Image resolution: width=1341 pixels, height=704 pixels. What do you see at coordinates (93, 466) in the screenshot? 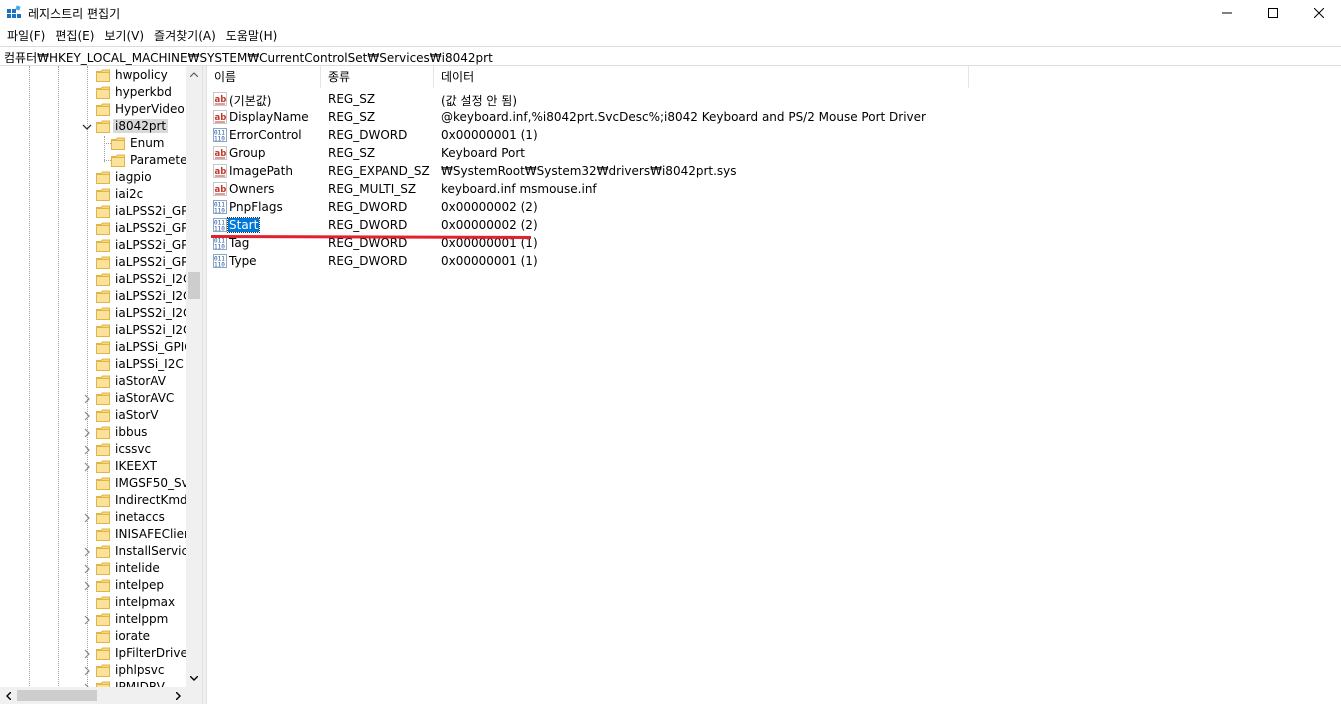
I see `tree-item: IKEEXT` at bounding box center [93, 466].